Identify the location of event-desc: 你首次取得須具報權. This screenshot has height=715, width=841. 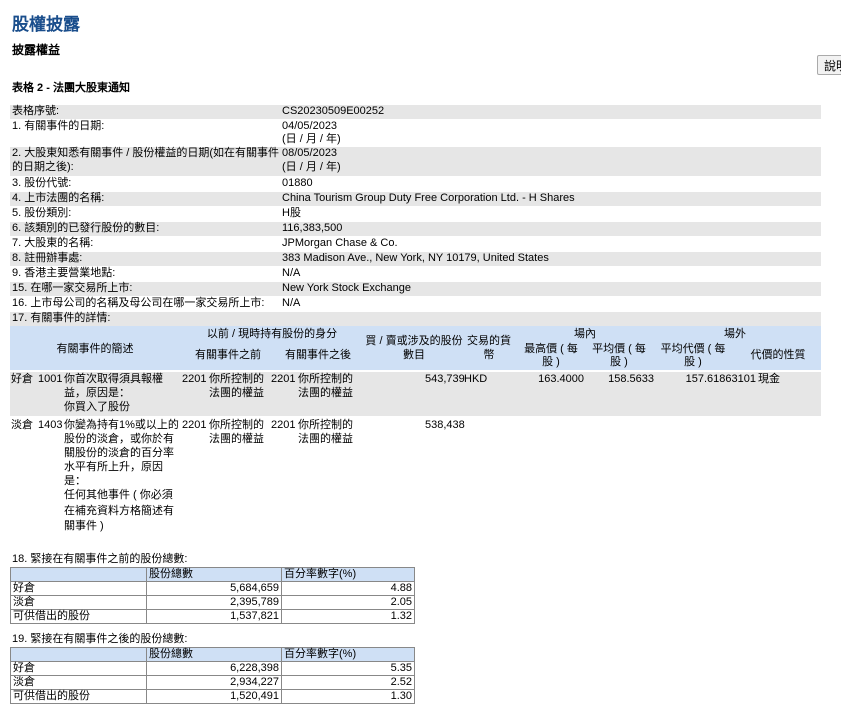
(113, 379).